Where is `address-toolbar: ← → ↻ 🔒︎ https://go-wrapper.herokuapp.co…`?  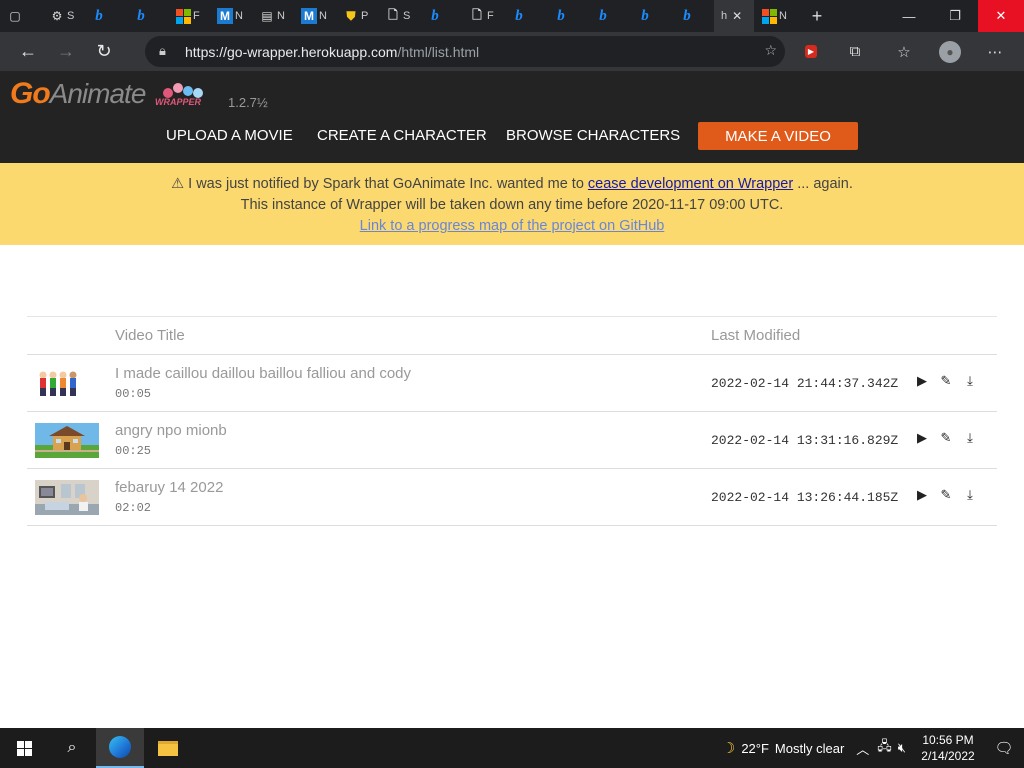
address-toolbar: ← → ↻ 🔒︎ https://go-wrapper.herokuapp.co… is located at coordinates (512, 51).